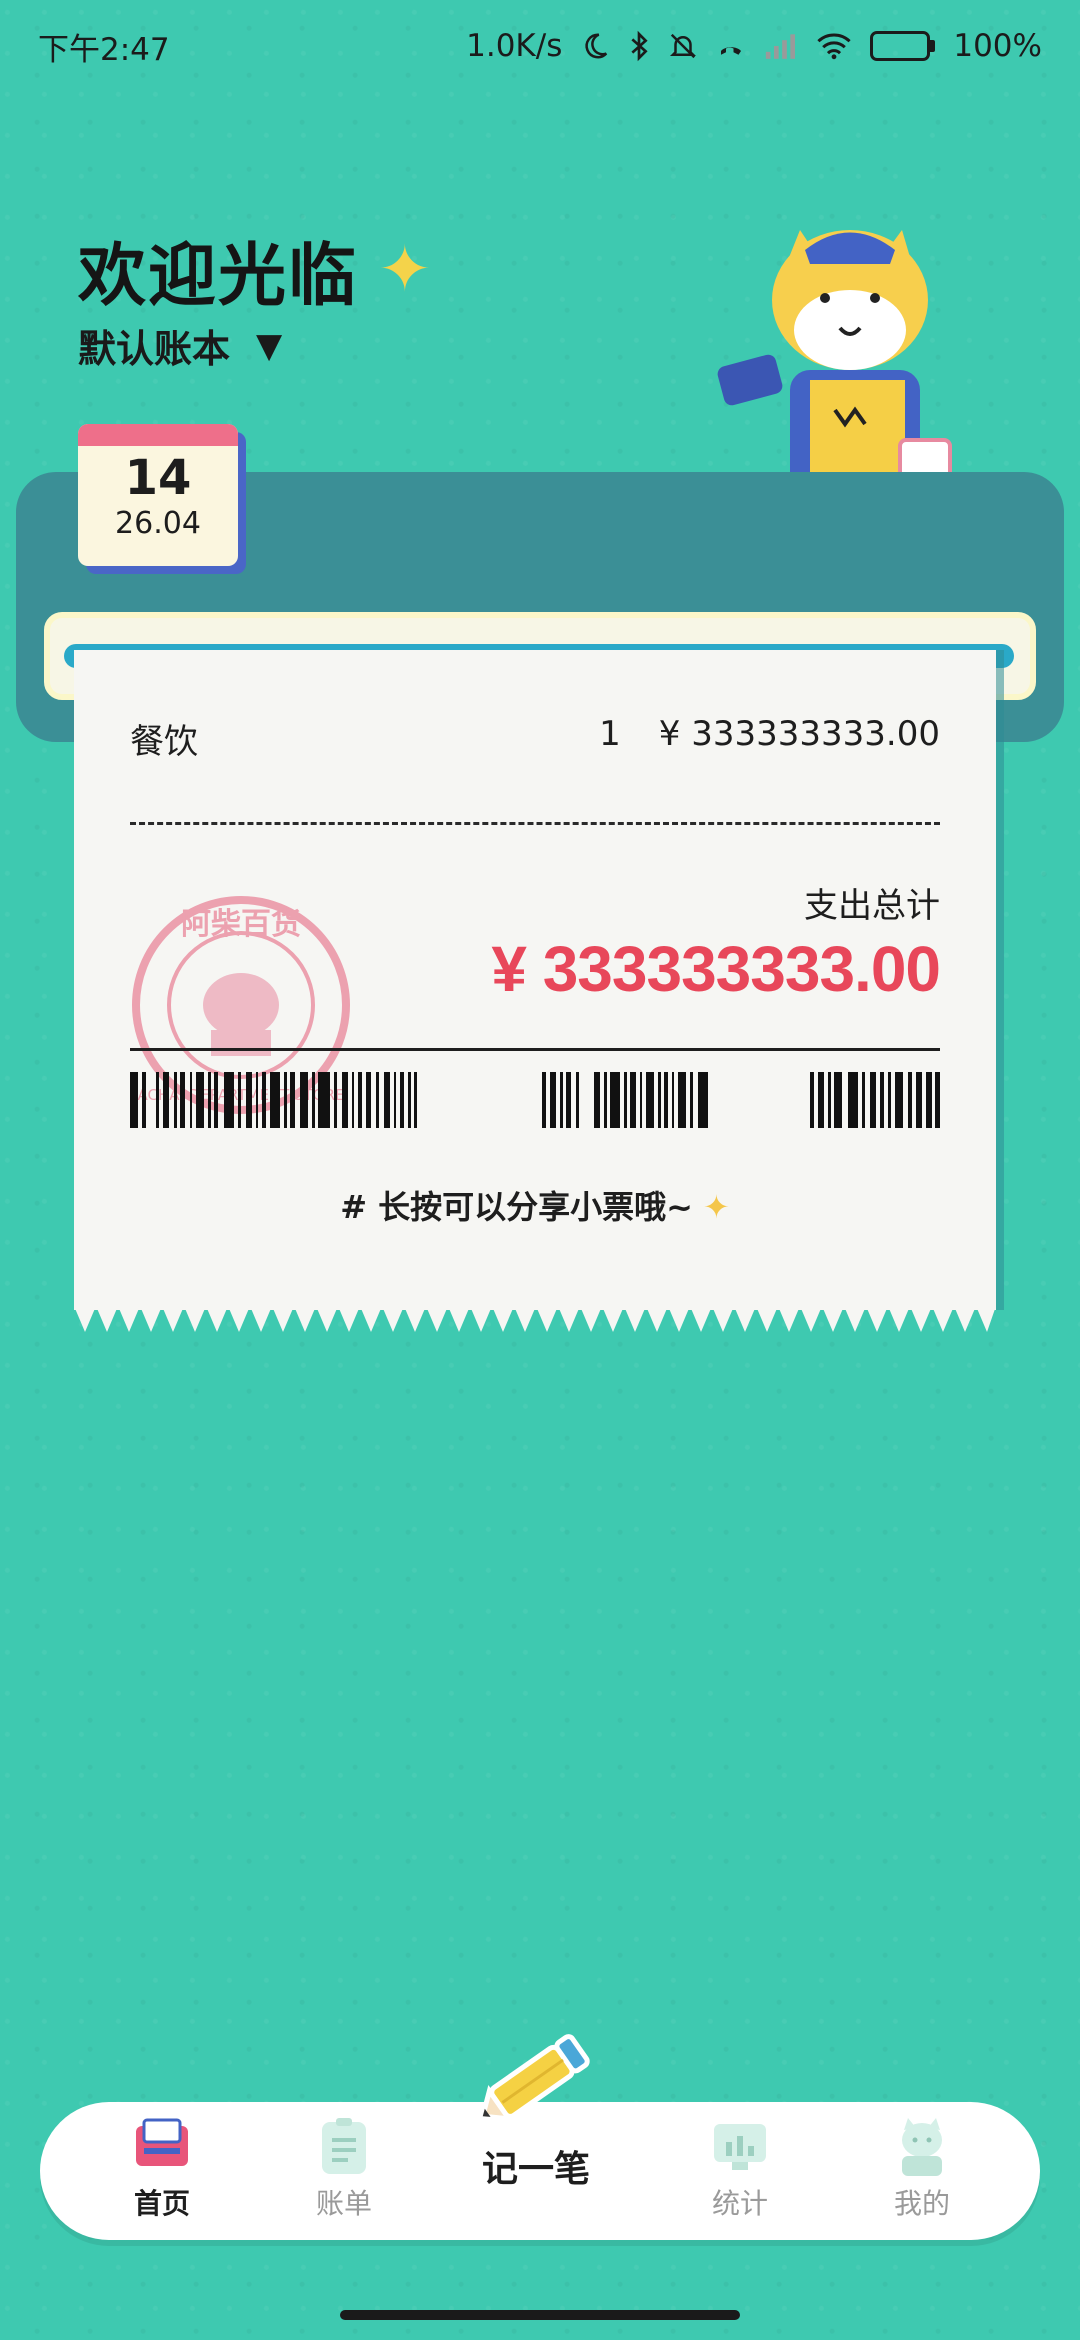 This screenshot has width=1080, height=2340. I want to click on status-time: 下午2:47, so click(104, 49).